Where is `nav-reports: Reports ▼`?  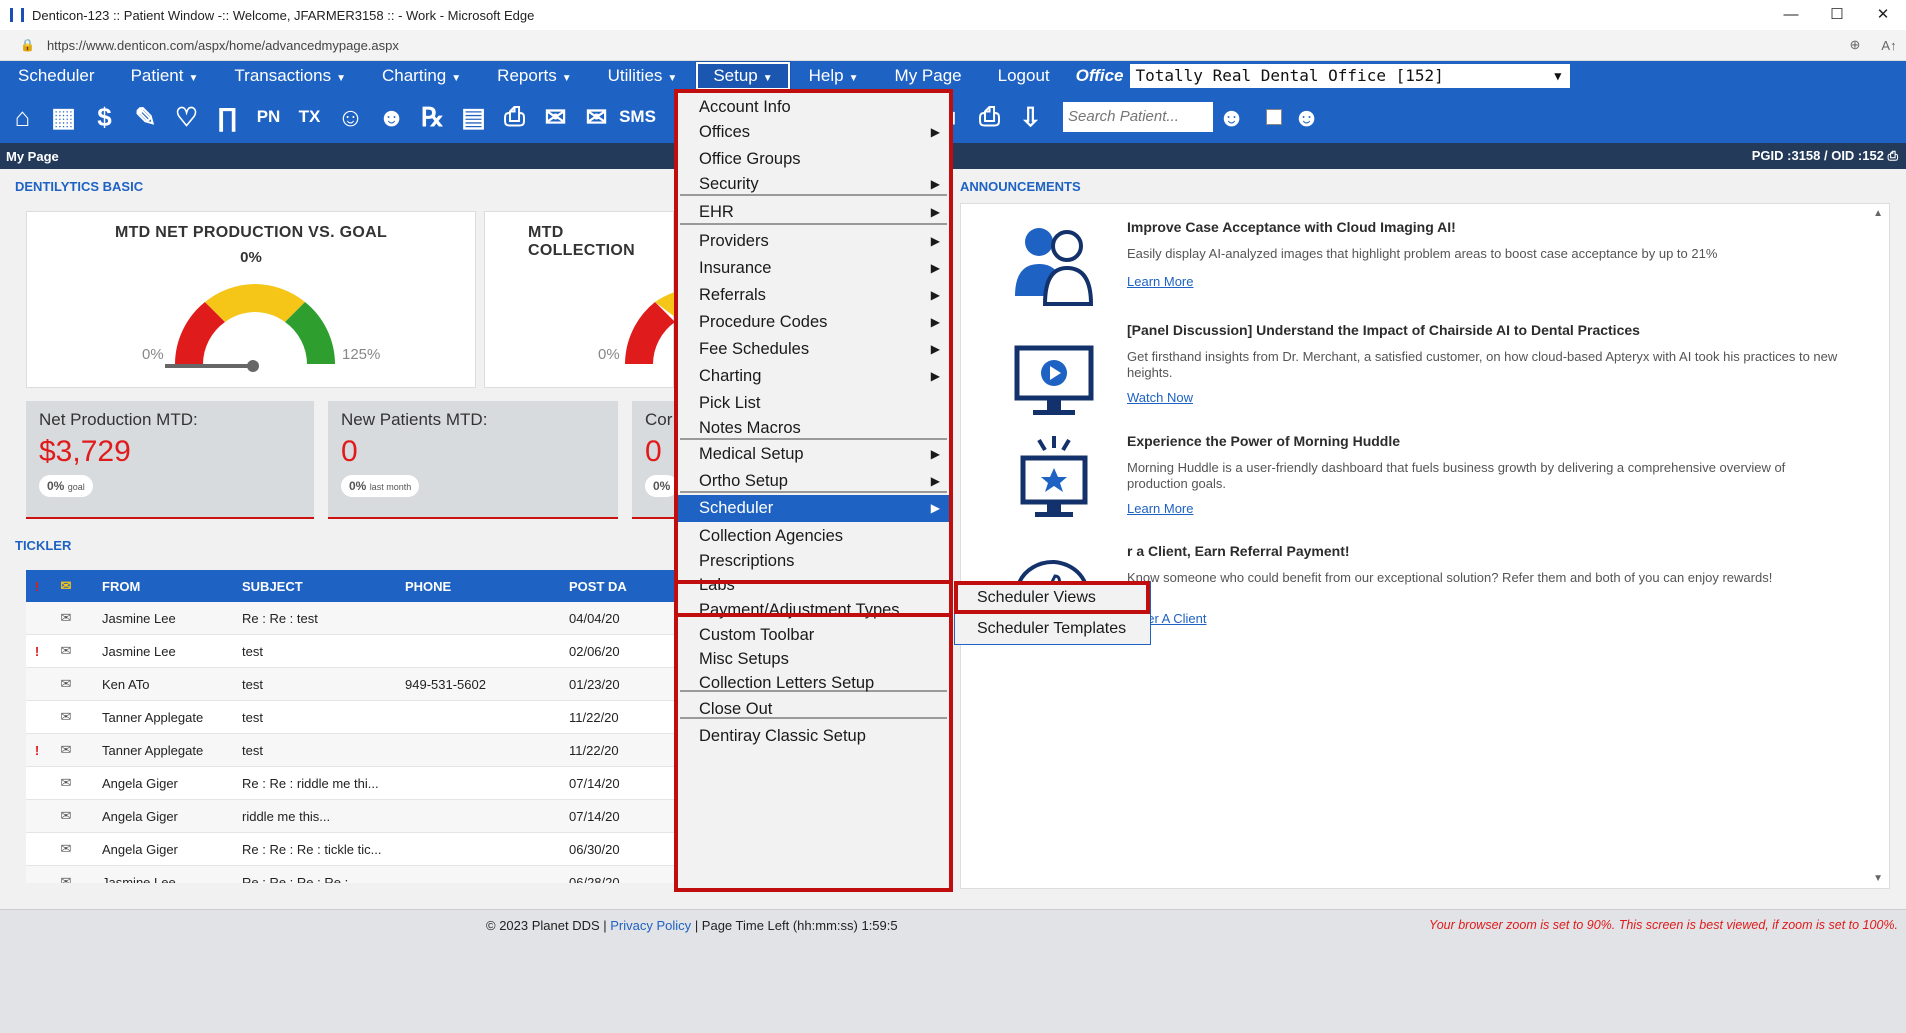
nav-reports: Reports ▼ is located at coordinates (534, 76).